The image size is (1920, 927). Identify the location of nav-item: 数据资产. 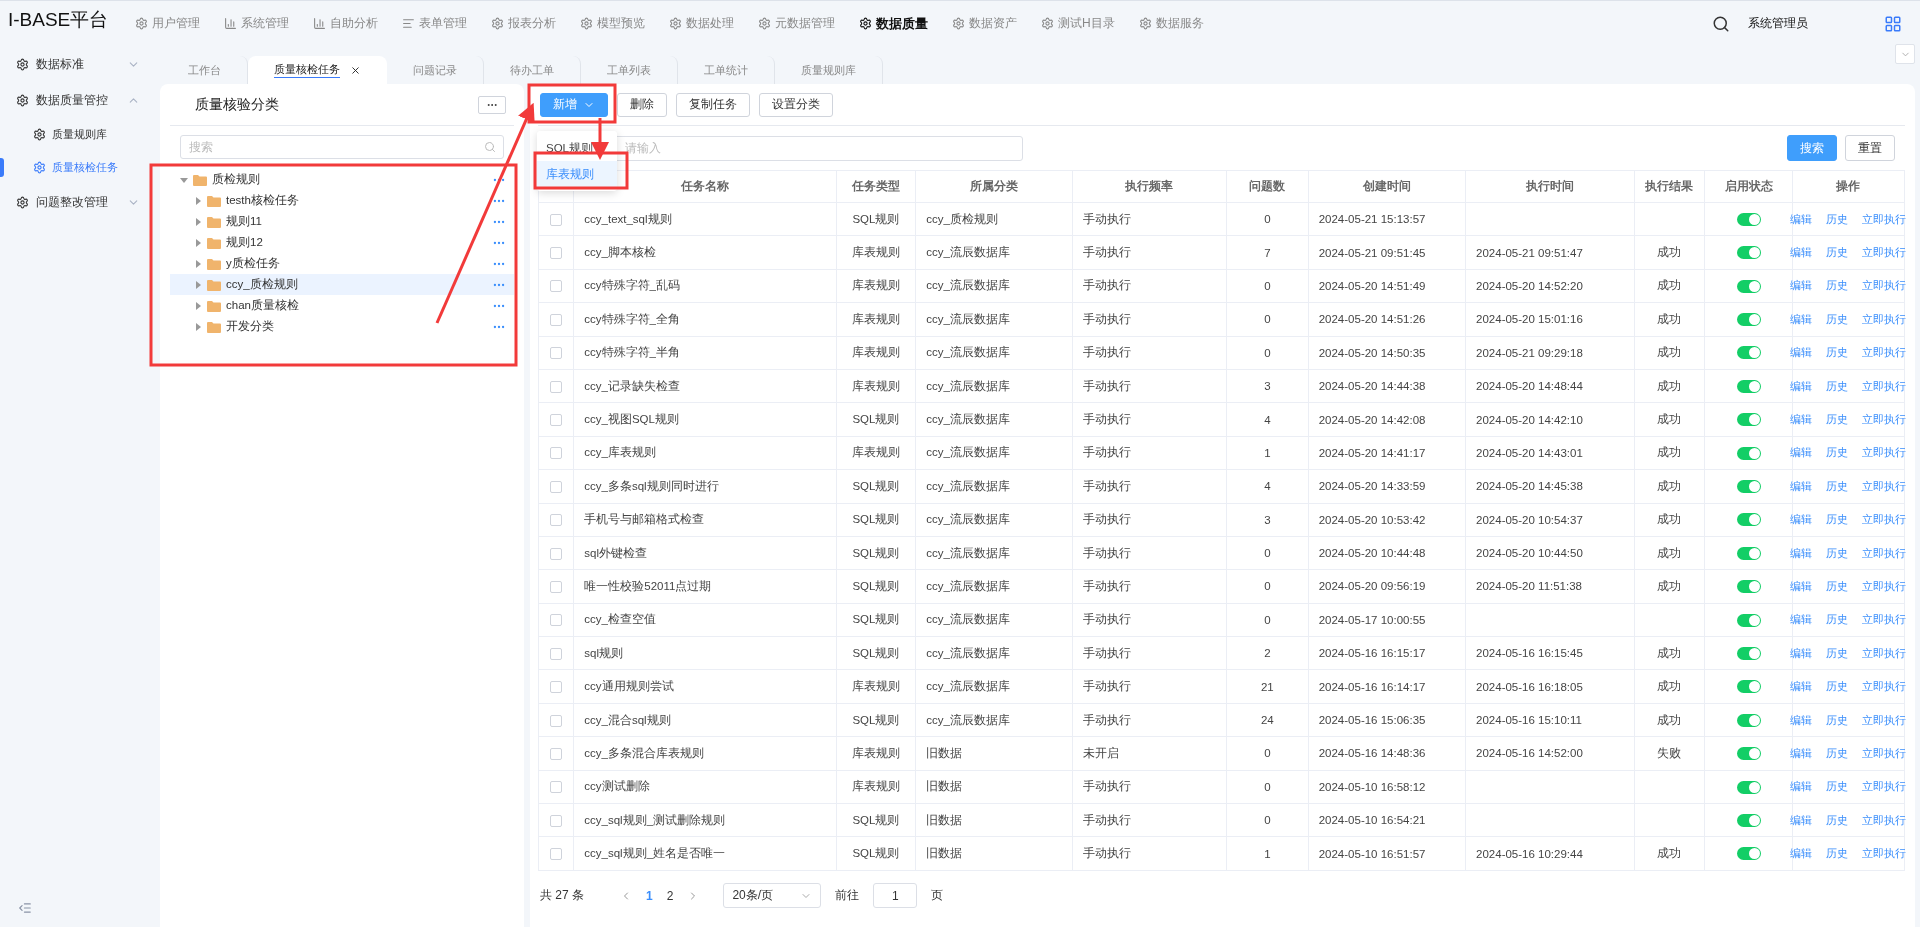
(984, 23).